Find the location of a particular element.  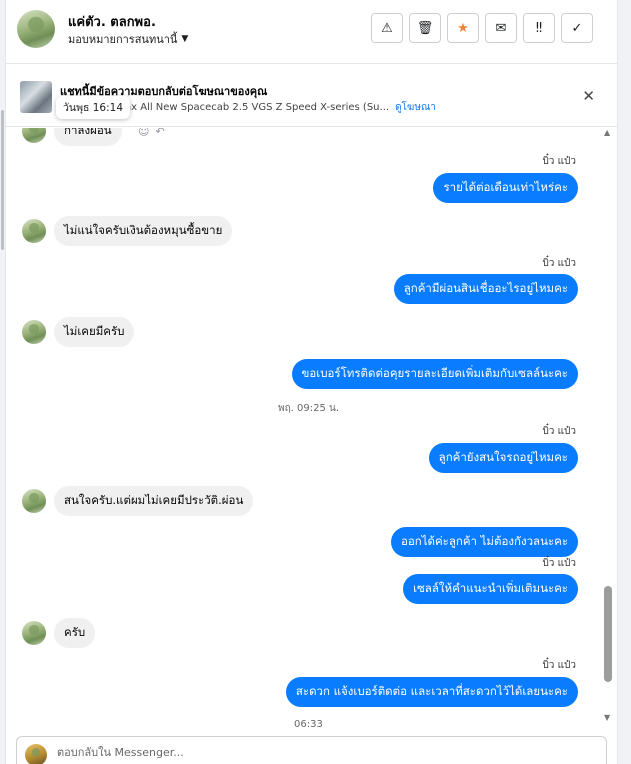

timestamp-tooltip: วันพุธ 16:14 is located at coordinates (93, 107).